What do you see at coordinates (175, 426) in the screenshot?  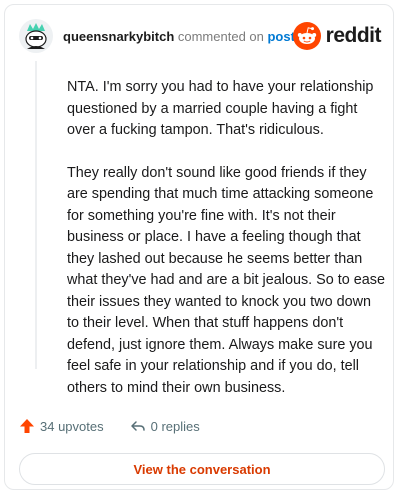 I see `reply-count: 0 replies` at bounding box center [175, 426].